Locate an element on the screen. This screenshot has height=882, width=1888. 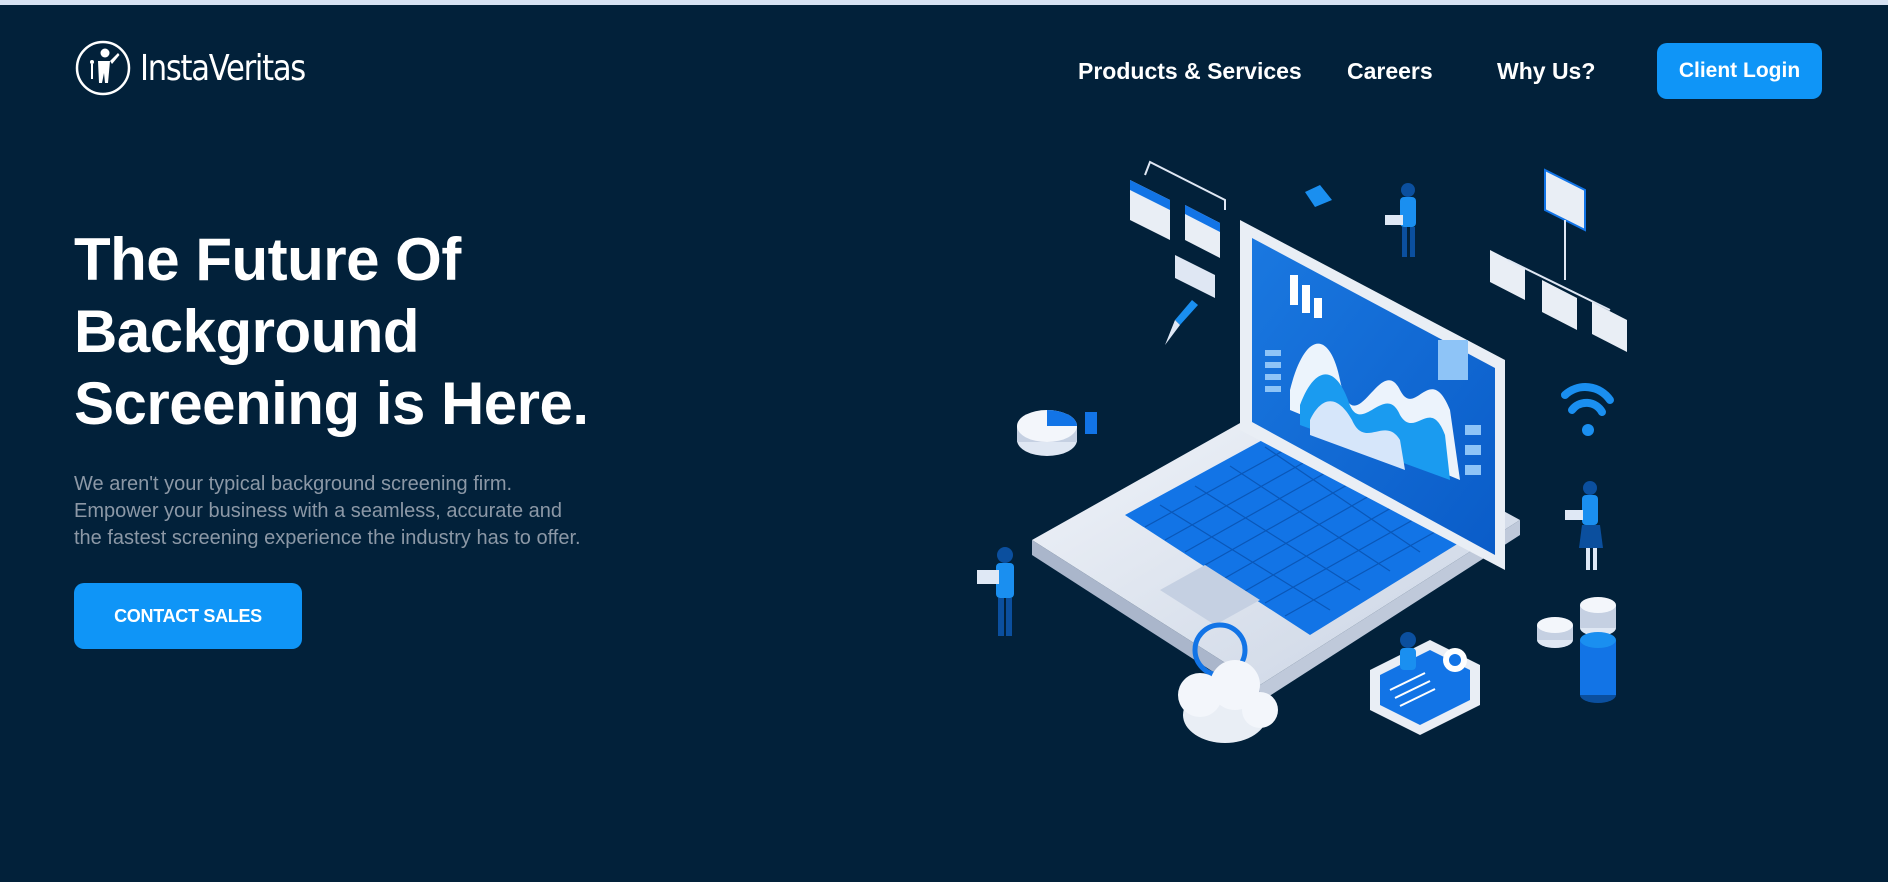
hero-title-line: The Future Of is located at coordinates (267, 259).